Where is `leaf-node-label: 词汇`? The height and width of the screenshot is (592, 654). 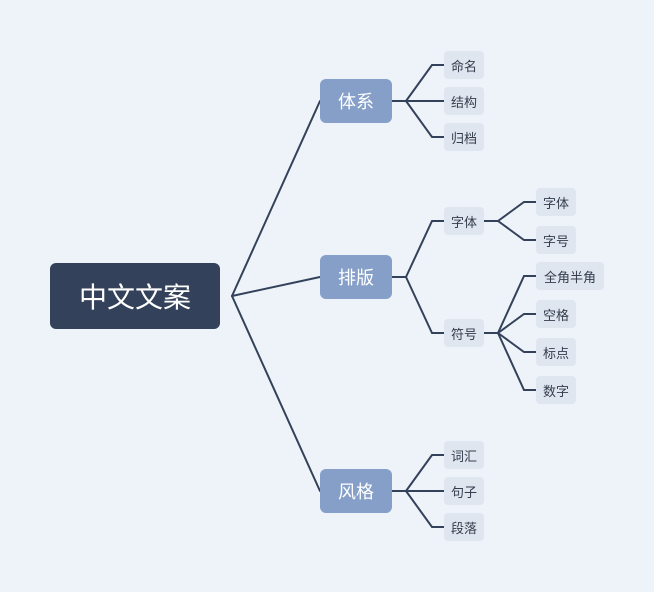 leaf-node-label: 词汇 is located at coordinates (463, 457).